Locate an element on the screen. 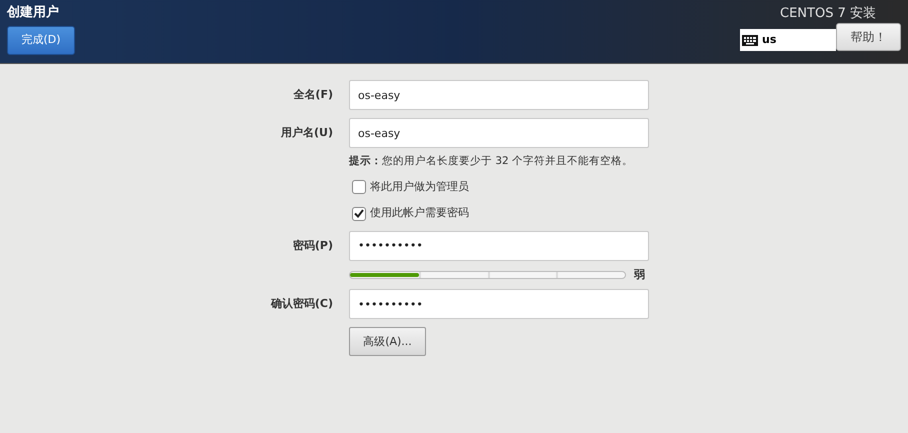 The image size is (908, 433). hint-text: 提示：您的用户名长度要少于 32 个字符并且不能有空格。 is located at coordinates (491, 161).